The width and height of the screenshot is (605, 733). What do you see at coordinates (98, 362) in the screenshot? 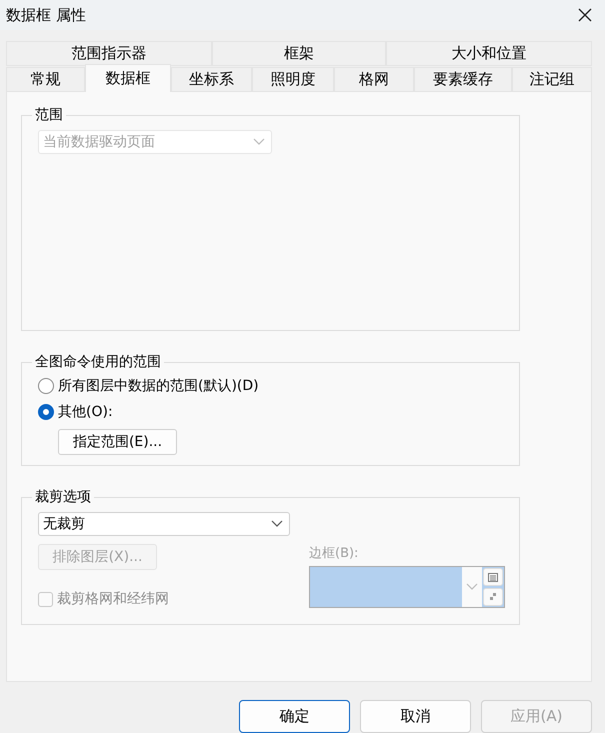
I see `group-title: 全图命令使用的范围` at bounding box center [98, 362].